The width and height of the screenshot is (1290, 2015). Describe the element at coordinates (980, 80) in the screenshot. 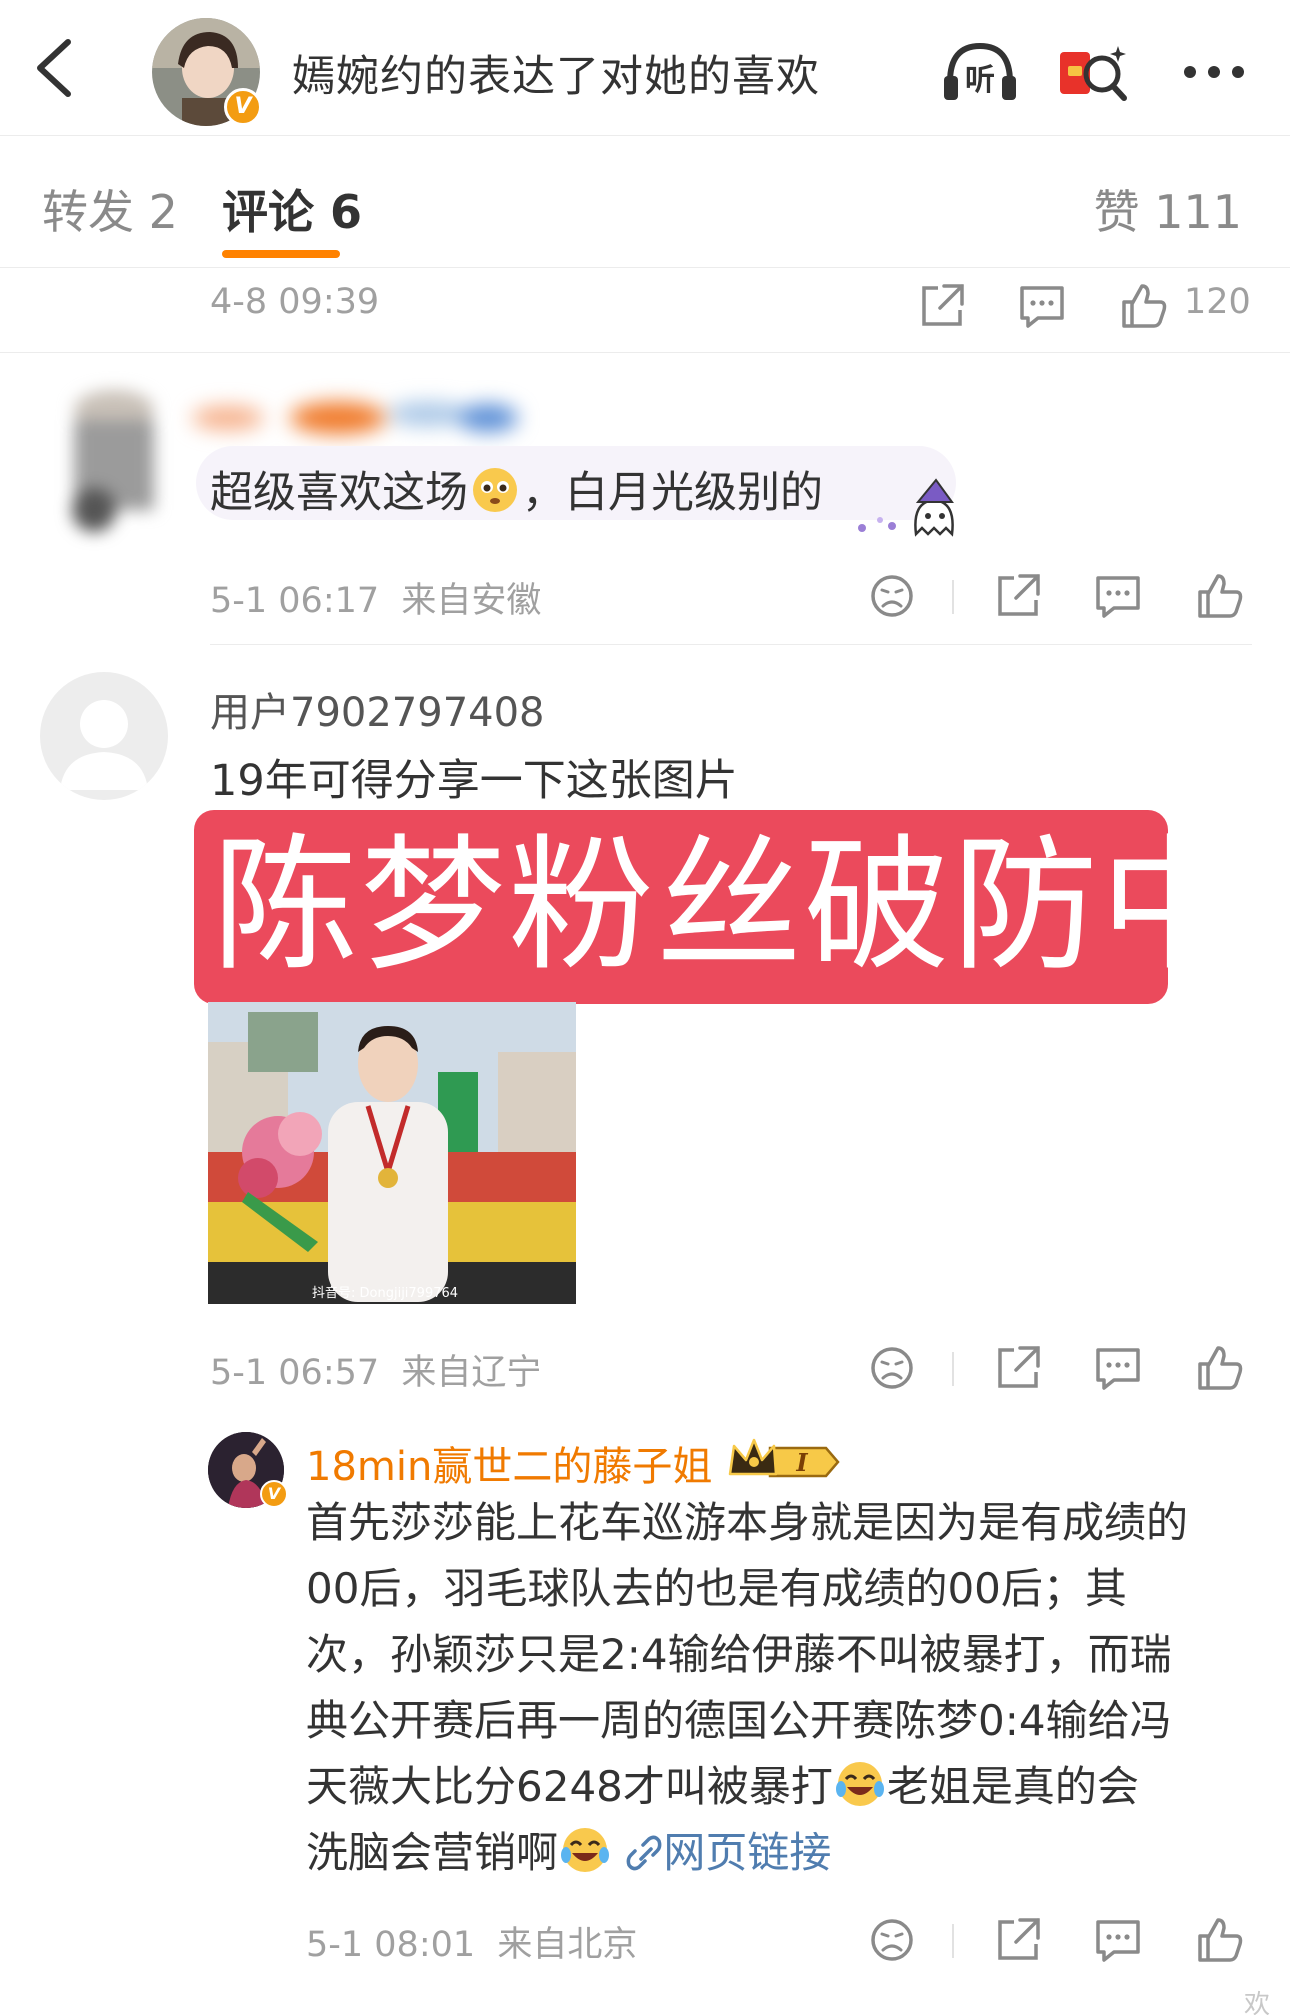

I see `listen-icon-label: 听` at that location.